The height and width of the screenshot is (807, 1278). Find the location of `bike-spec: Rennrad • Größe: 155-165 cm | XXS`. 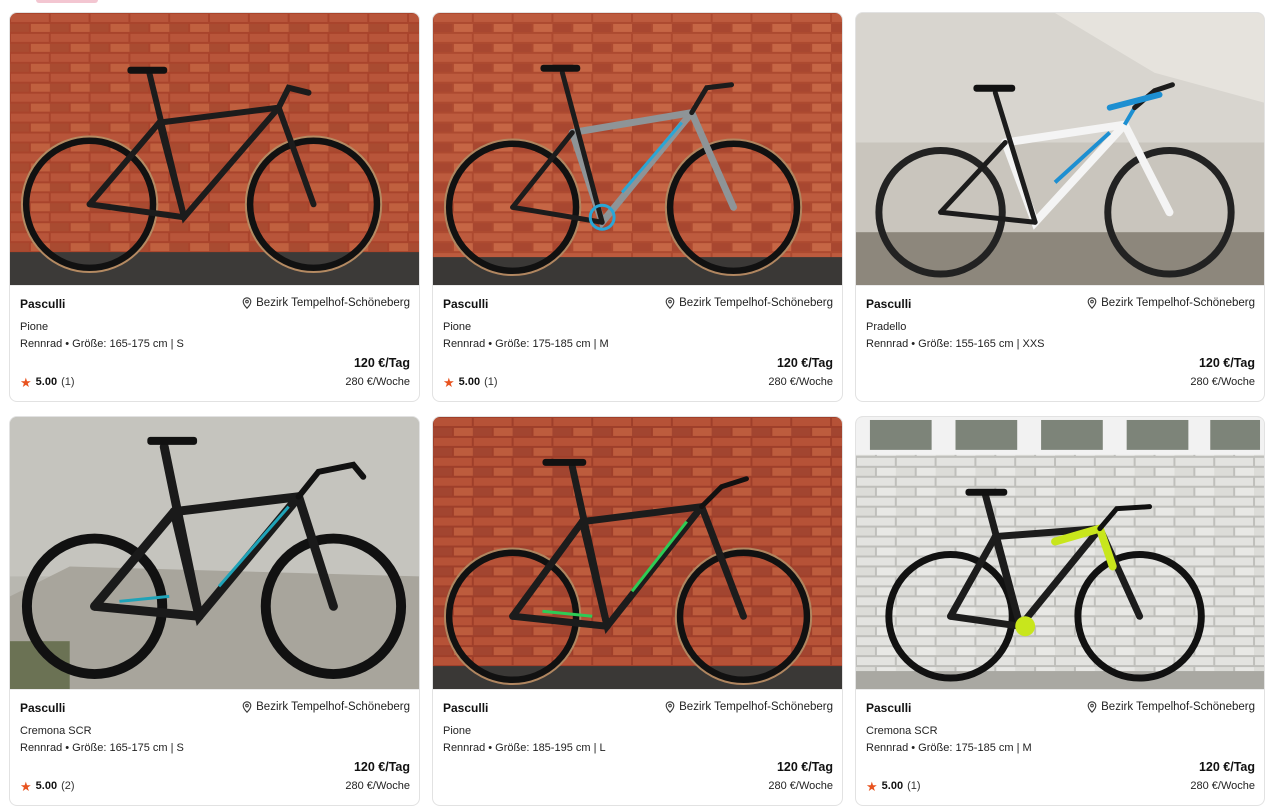

bike-spec: Rennrad • Größe: 155-165 cm | XXS is located at coordinates (955, 344).